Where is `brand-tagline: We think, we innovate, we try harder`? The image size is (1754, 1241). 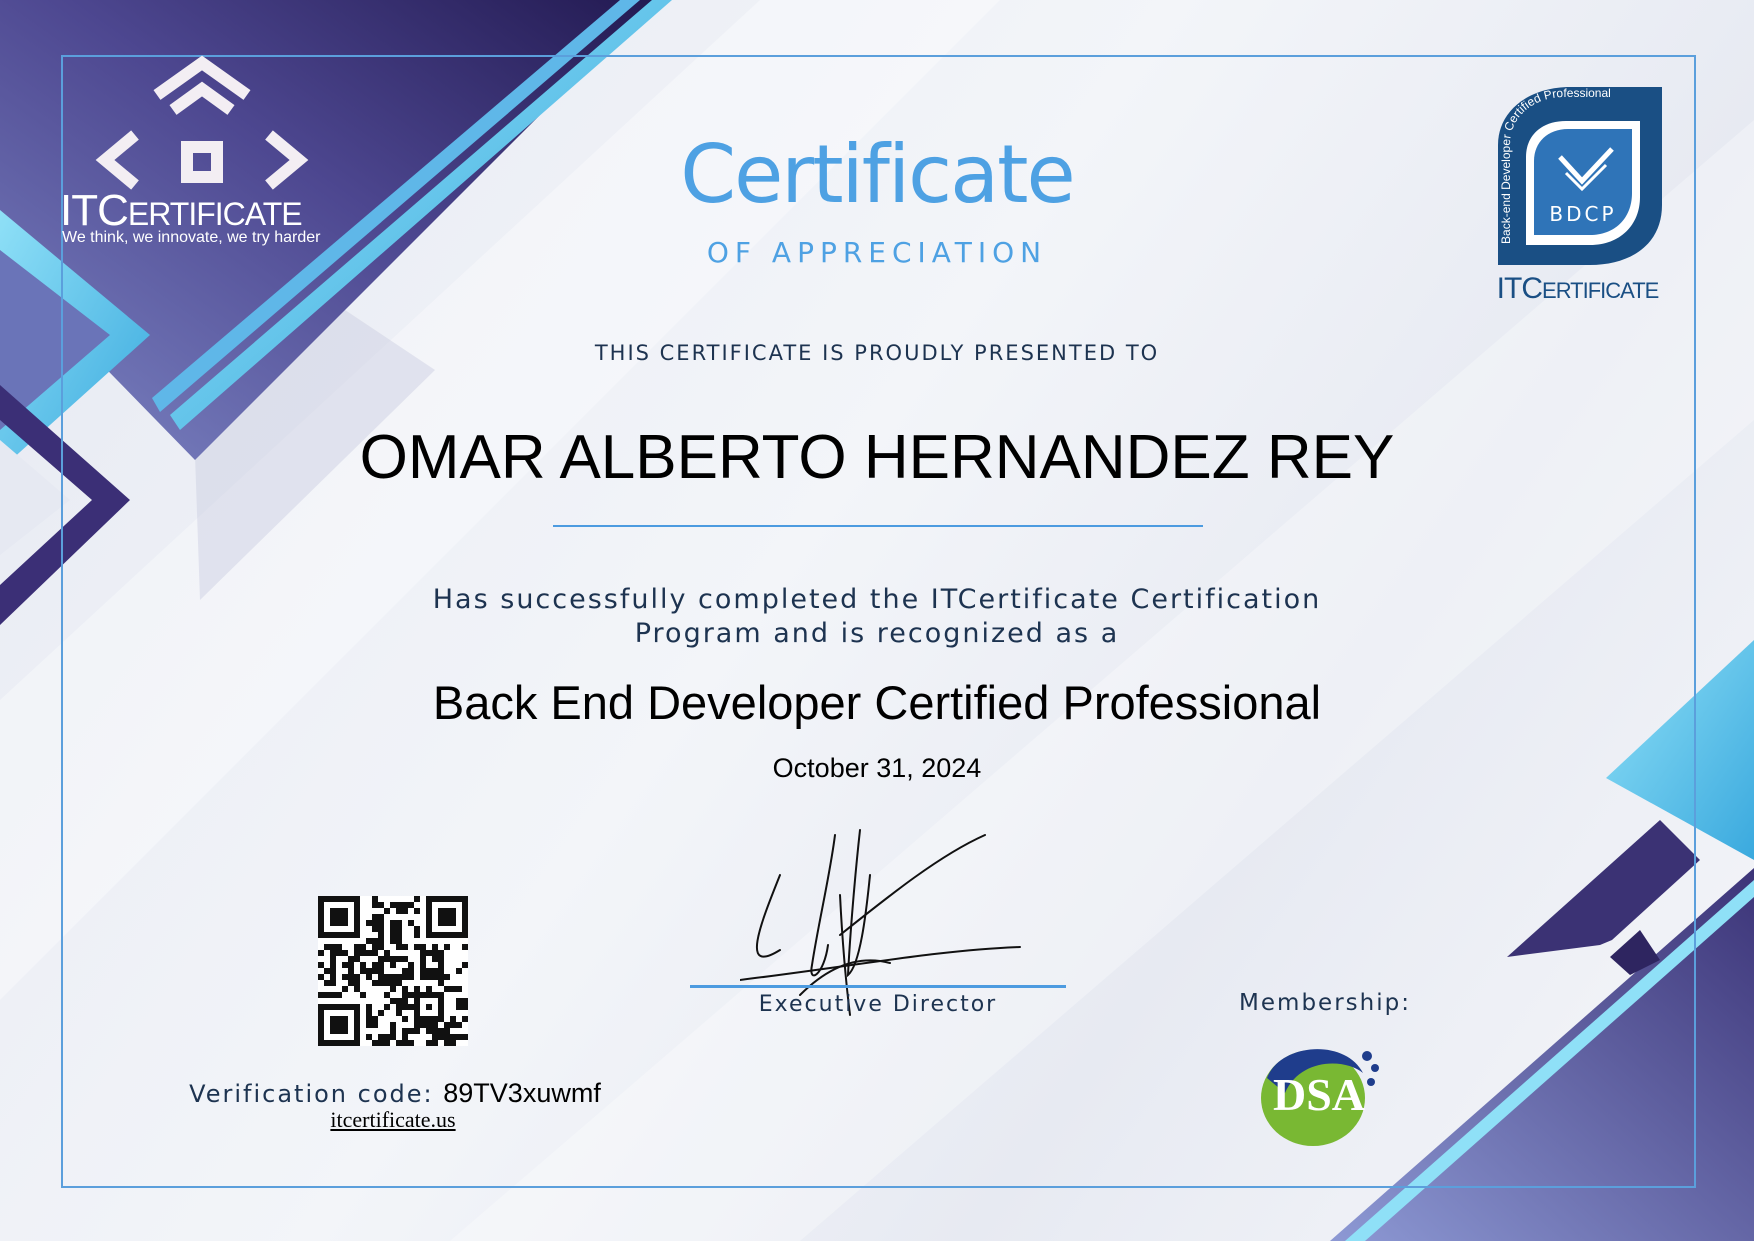 brand-tagline: We think, we innovate, we try harder is located at coordinates (191, 237).